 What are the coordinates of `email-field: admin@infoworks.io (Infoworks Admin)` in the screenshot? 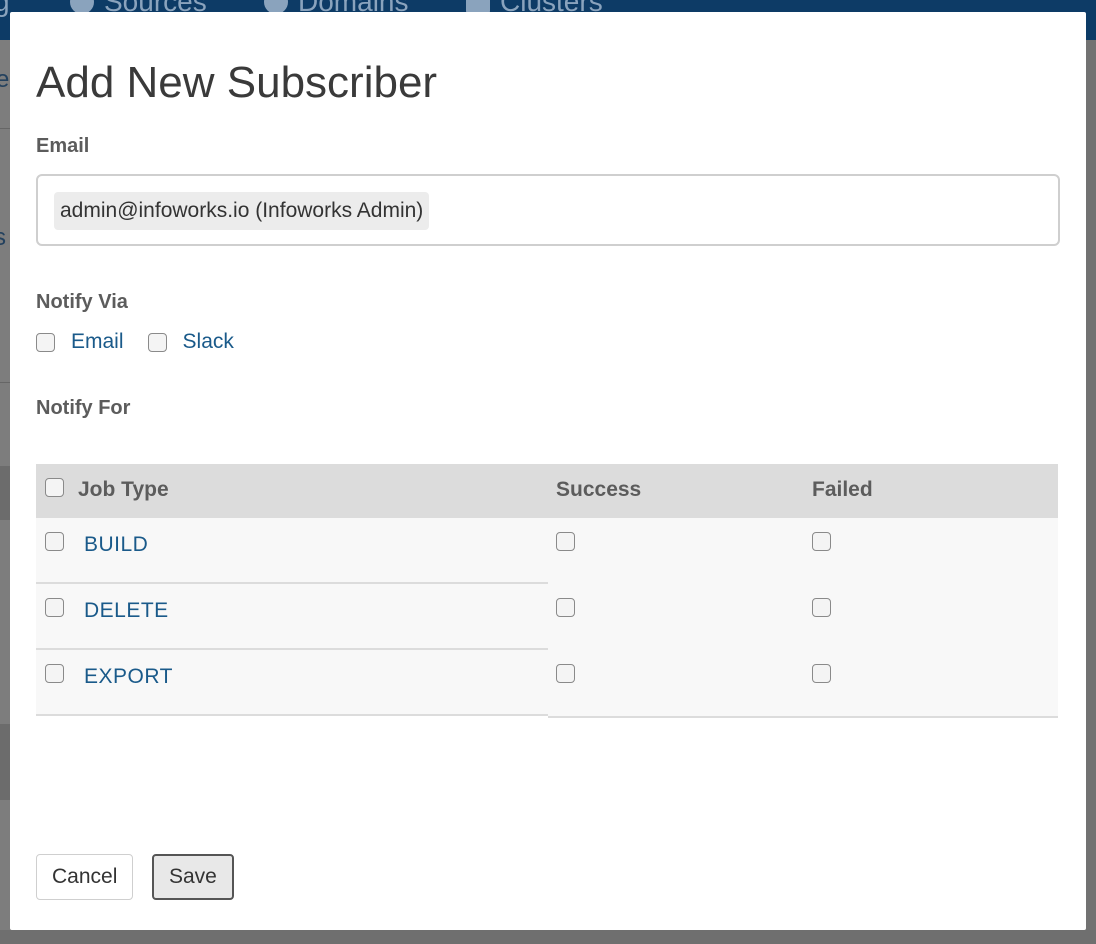 It's located at (548, 210).